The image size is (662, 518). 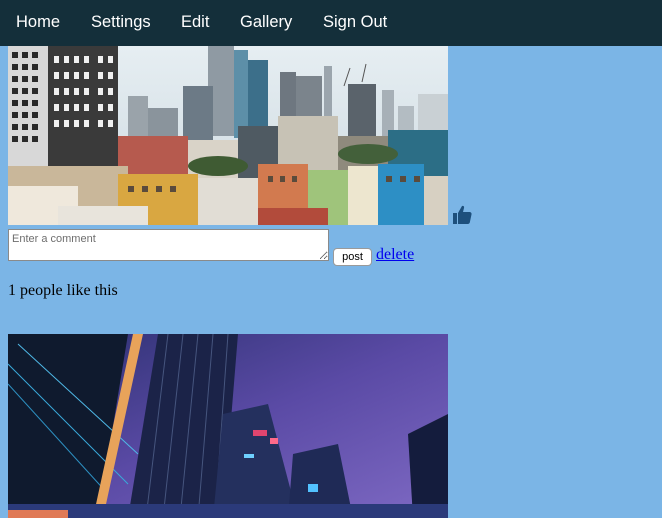 I want to click on nav-settings: Settings, so click(x=121, y=23).